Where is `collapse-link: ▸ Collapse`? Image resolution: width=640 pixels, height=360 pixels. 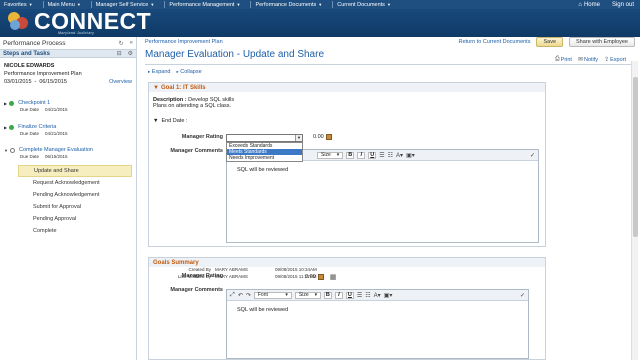 collapse-link: ▸ Collapse is located at coordinates (188, 72).